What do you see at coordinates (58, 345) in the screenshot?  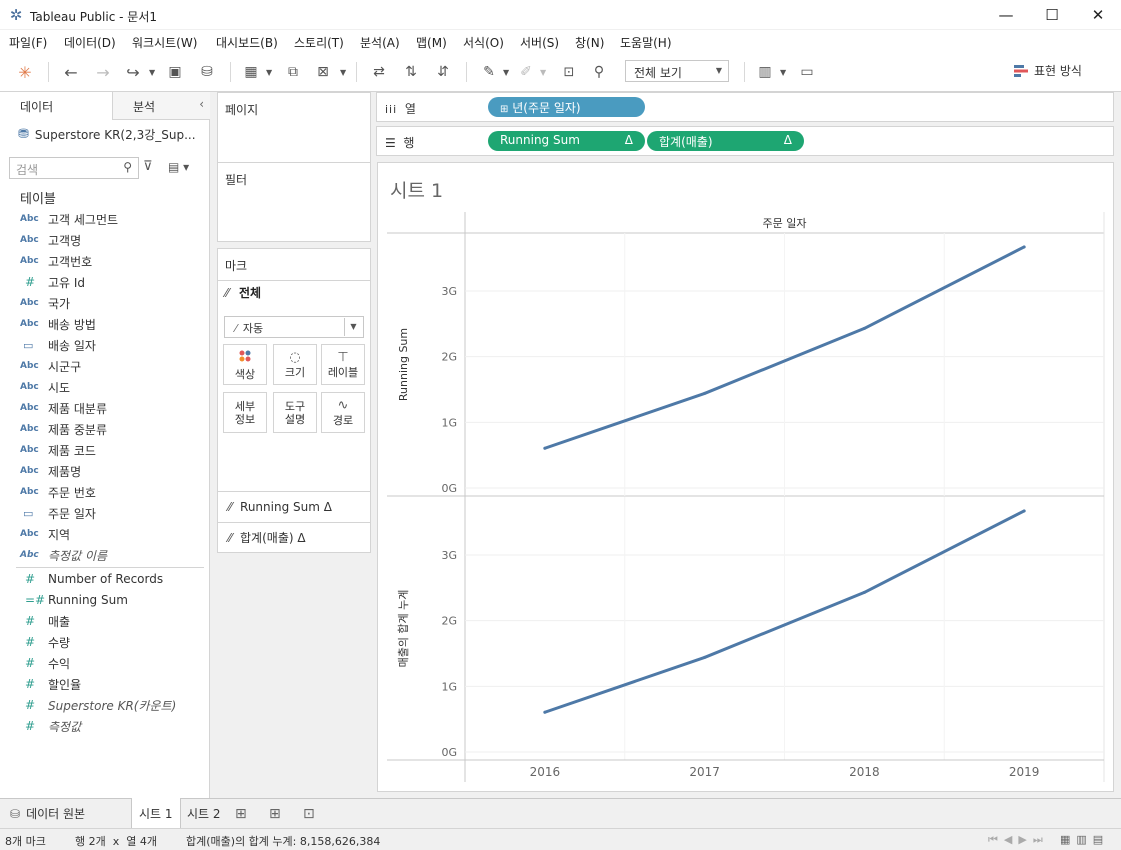 I see `field-item: ▭ 배송 일자` at bounding box center [58, 345].